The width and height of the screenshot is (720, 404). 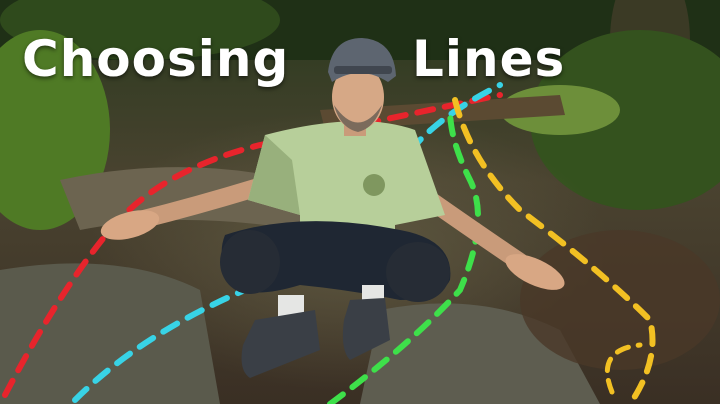 I want to click on right-knee-pad, so click(x=418, y=272).